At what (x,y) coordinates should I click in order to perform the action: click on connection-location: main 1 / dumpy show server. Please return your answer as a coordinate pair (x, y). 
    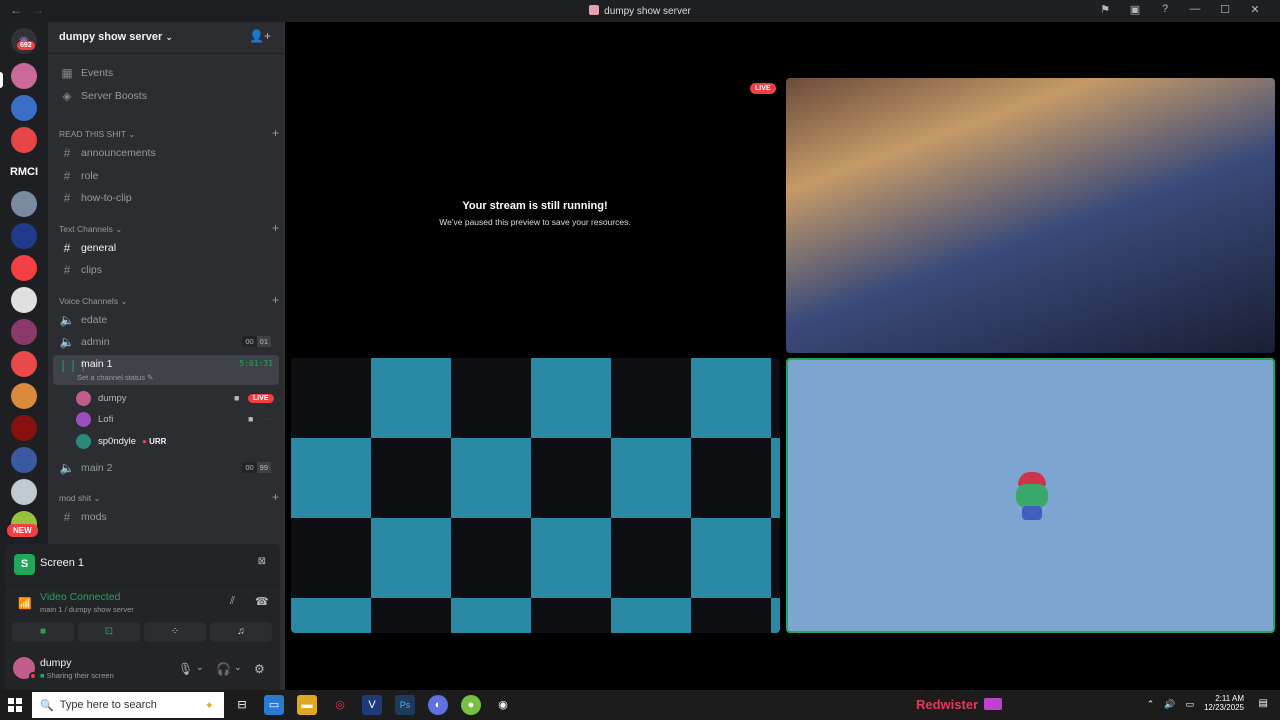
    Looking at the image, I should click on (87, 609).